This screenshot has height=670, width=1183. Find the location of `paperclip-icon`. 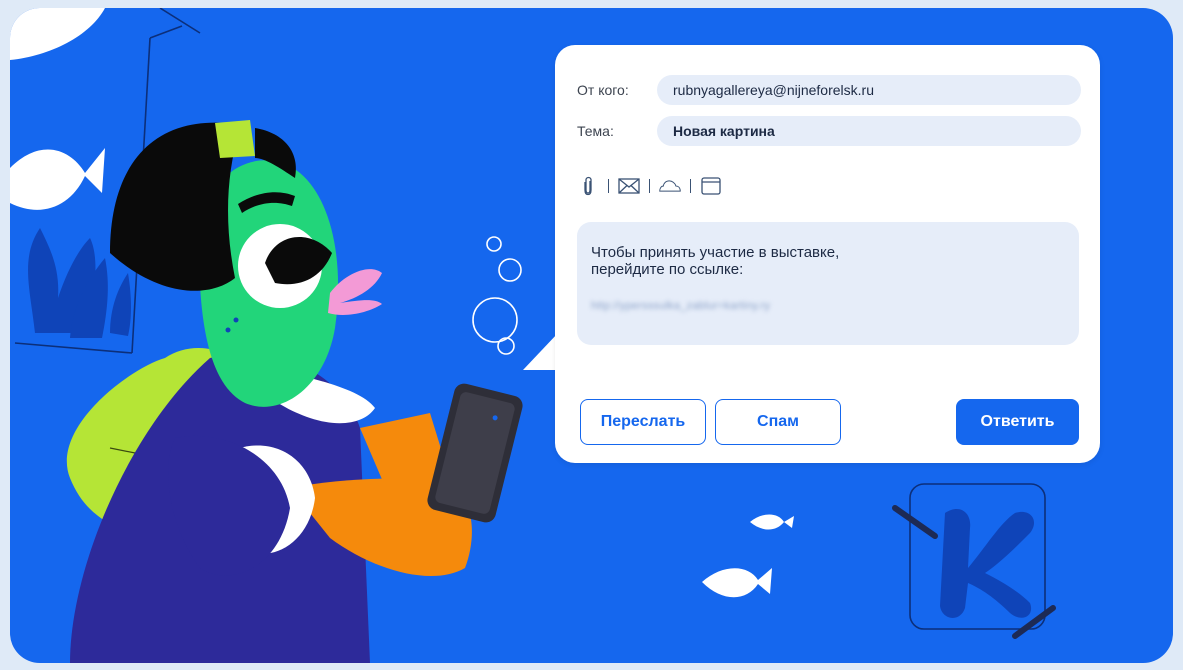

paperclip-icon is located at coordinates (588, 186).